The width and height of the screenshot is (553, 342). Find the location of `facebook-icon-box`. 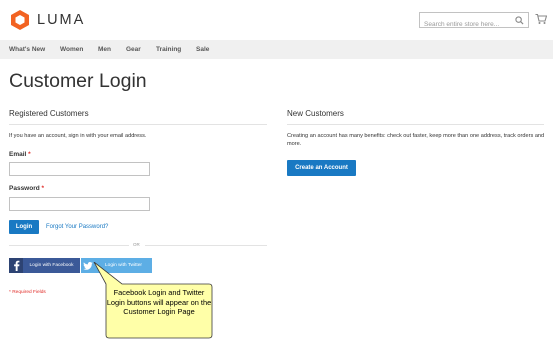

facebook-icon-box is located at coordinates (16, 265).